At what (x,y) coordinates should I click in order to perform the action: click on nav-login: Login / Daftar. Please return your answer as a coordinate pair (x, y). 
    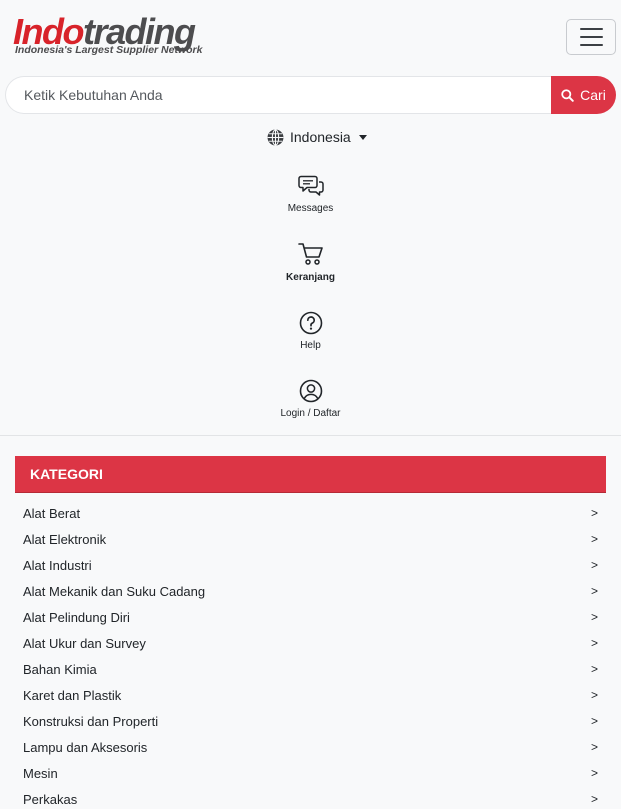
    Looking at the image, I should click on (310, 399).